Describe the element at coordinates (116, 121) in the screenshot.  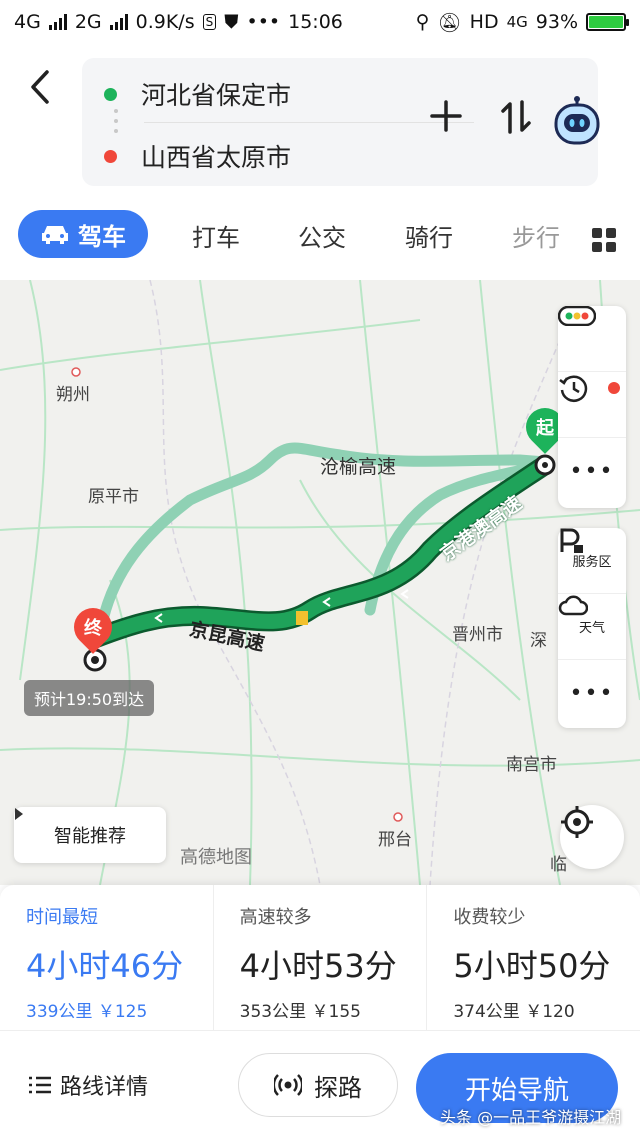
I see `route-connector` at that location.